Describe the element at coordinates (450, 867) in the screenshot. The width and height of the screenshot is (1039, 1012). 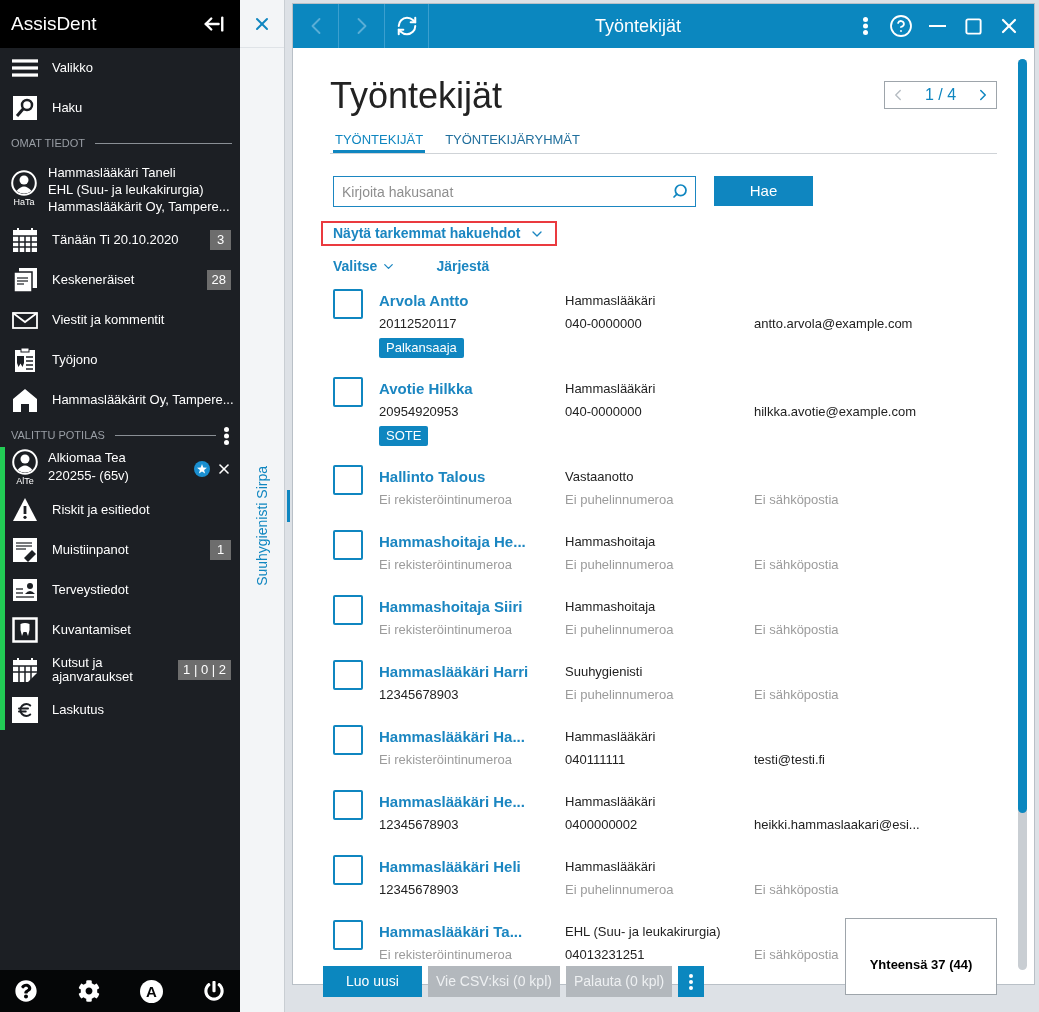
I see `employee-name-link: Hammaslääkäri Heli` at that location.